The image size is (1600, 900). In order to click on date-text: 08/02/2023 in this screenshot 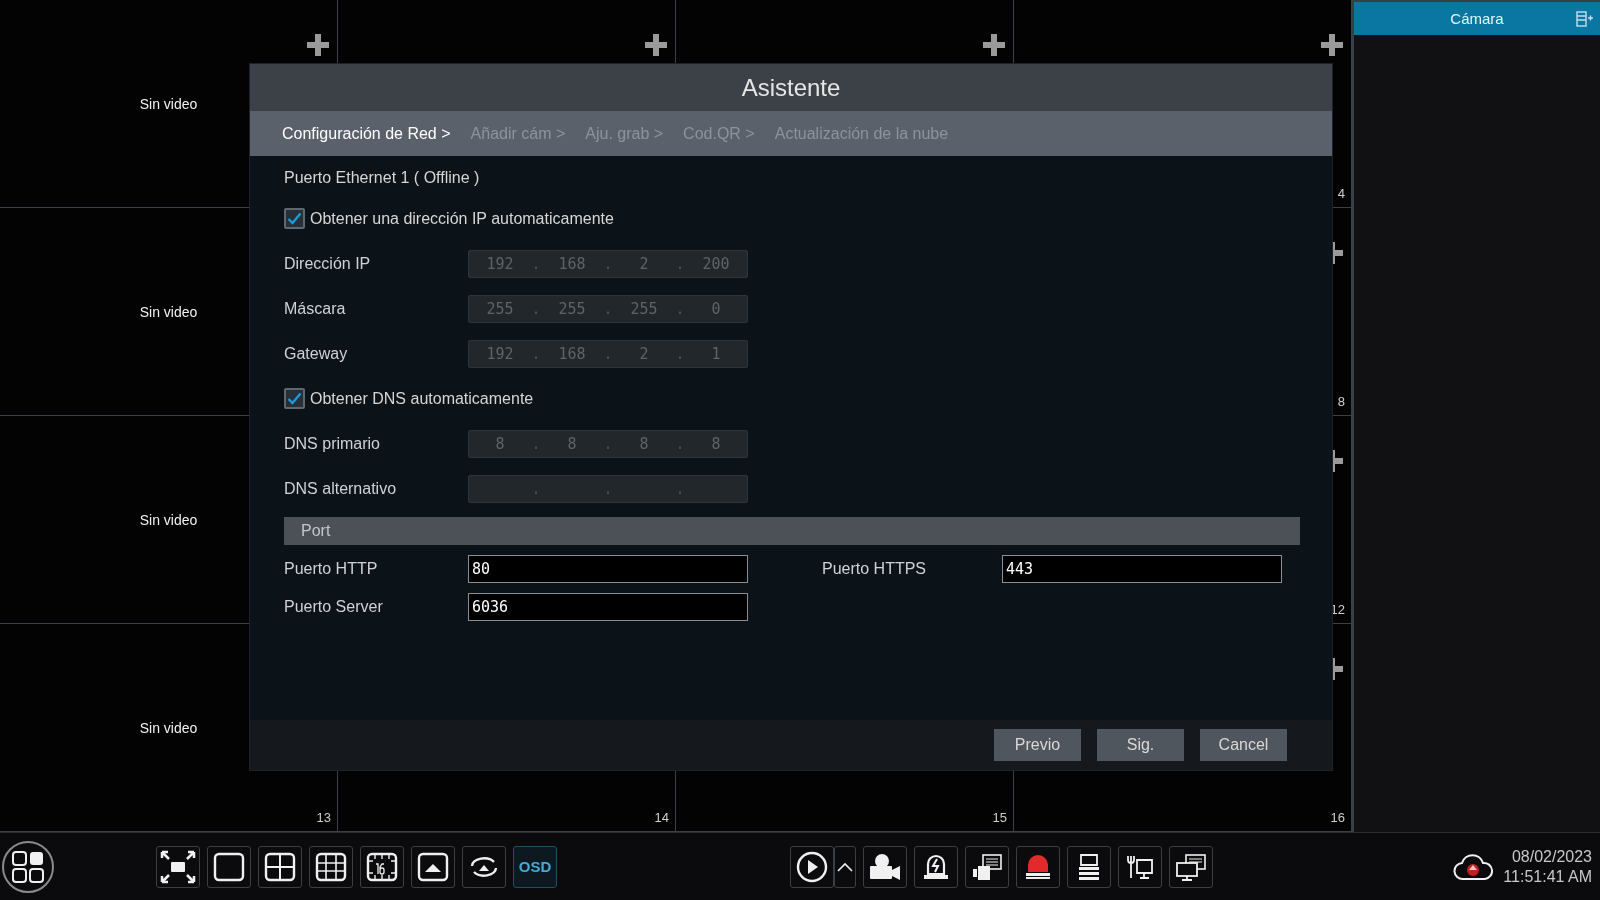, I will do `click(1551, 856)`.